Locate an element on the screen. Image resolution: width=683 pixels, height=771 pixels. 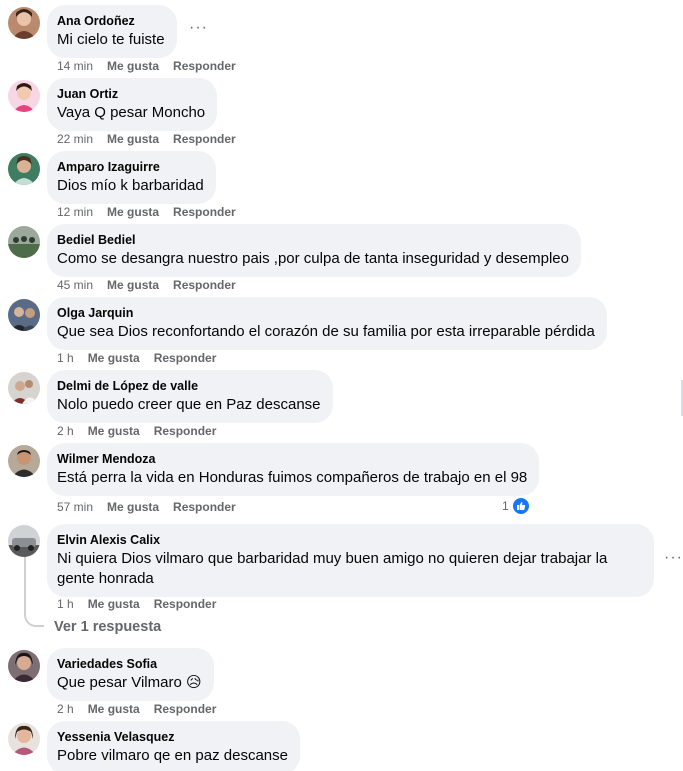
comment-time: 57 min is located at coordinates (75, 507).